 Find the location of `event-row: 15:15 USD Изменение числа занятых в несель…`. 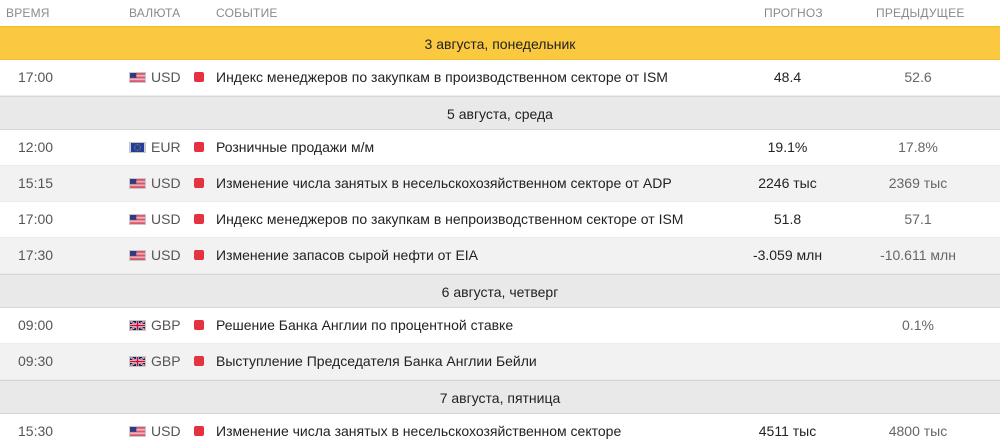

event-row: 15:15 USD Изменение числа занятых в несель… is located at coordinates (500, 184).